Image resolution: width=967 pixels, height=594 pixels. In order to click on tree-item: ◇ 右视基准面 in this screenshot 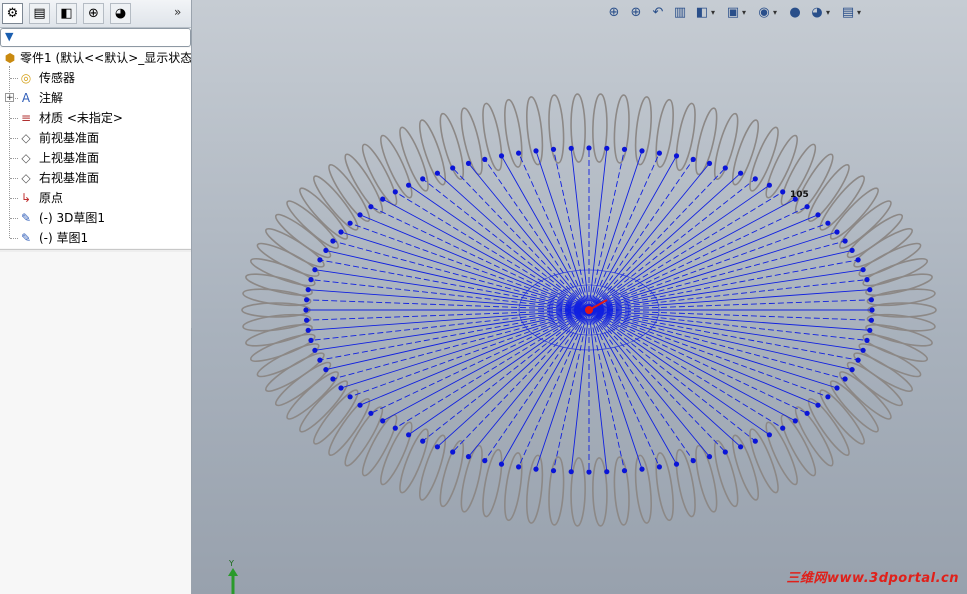, I will do `click(95, 178)`.